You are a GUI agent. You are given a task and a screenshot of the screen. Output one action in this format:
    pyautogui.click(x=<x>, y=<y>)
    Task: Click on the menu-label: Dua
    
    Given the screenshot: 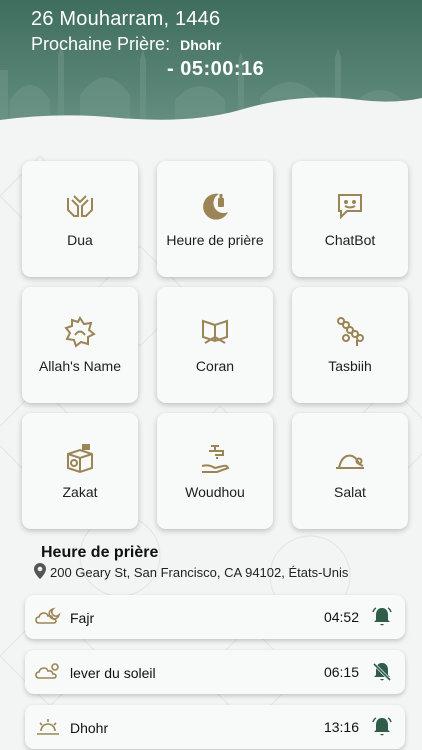 What is the action you would take?
    pyautogui.click(x=80, y=240)
    